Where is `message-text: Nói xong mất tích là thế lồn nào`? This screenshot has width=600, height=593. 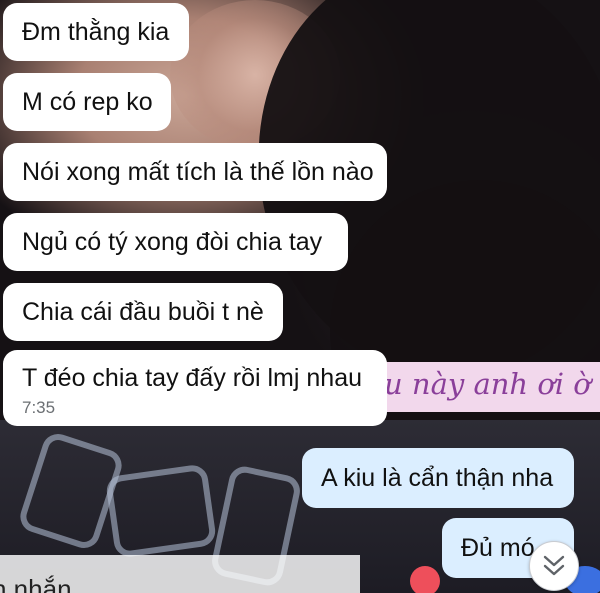 message-text: Nói xong mất tích là thế lồn nào is located at coordinates (198, 171).